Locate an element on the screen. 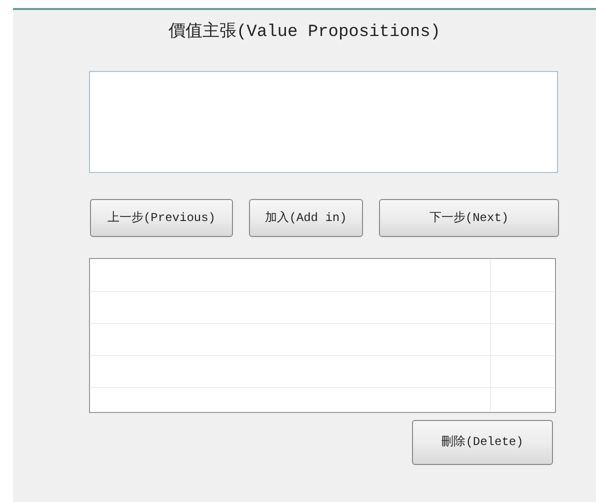 The image size is (596, 502). step-button: 加入(Add in) is located at coordinates (306, 217).